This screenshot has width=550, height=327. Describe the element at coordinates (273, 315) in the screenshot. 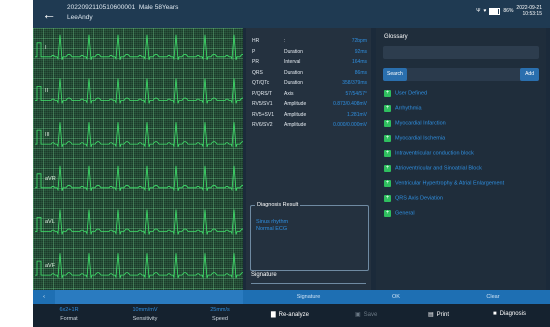

I see `bar-chart-icon: ▇` at that location.